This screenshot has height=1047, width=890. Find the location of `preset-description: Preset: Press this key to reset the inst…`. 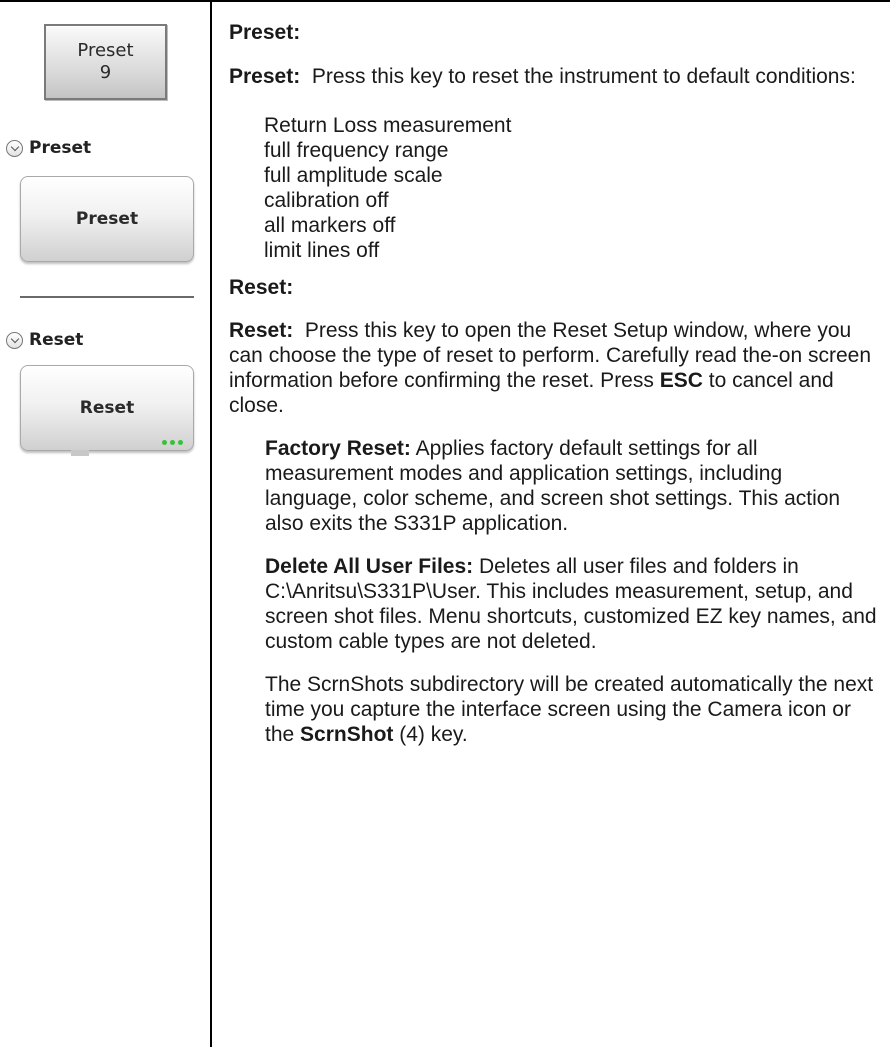

preset-description: Preset: Press this key to reset the inst… is located at coordinates (542, 76).